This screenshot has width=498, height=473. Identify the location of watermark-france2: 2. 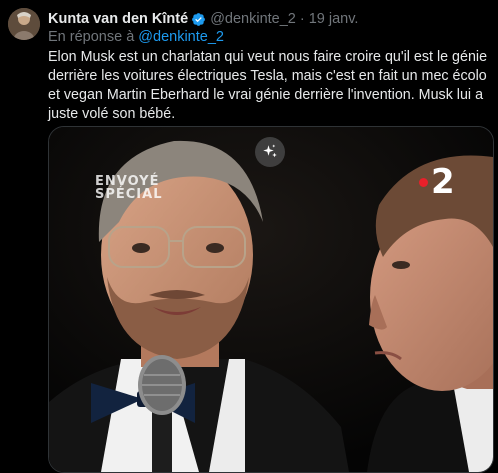
(437, 182).